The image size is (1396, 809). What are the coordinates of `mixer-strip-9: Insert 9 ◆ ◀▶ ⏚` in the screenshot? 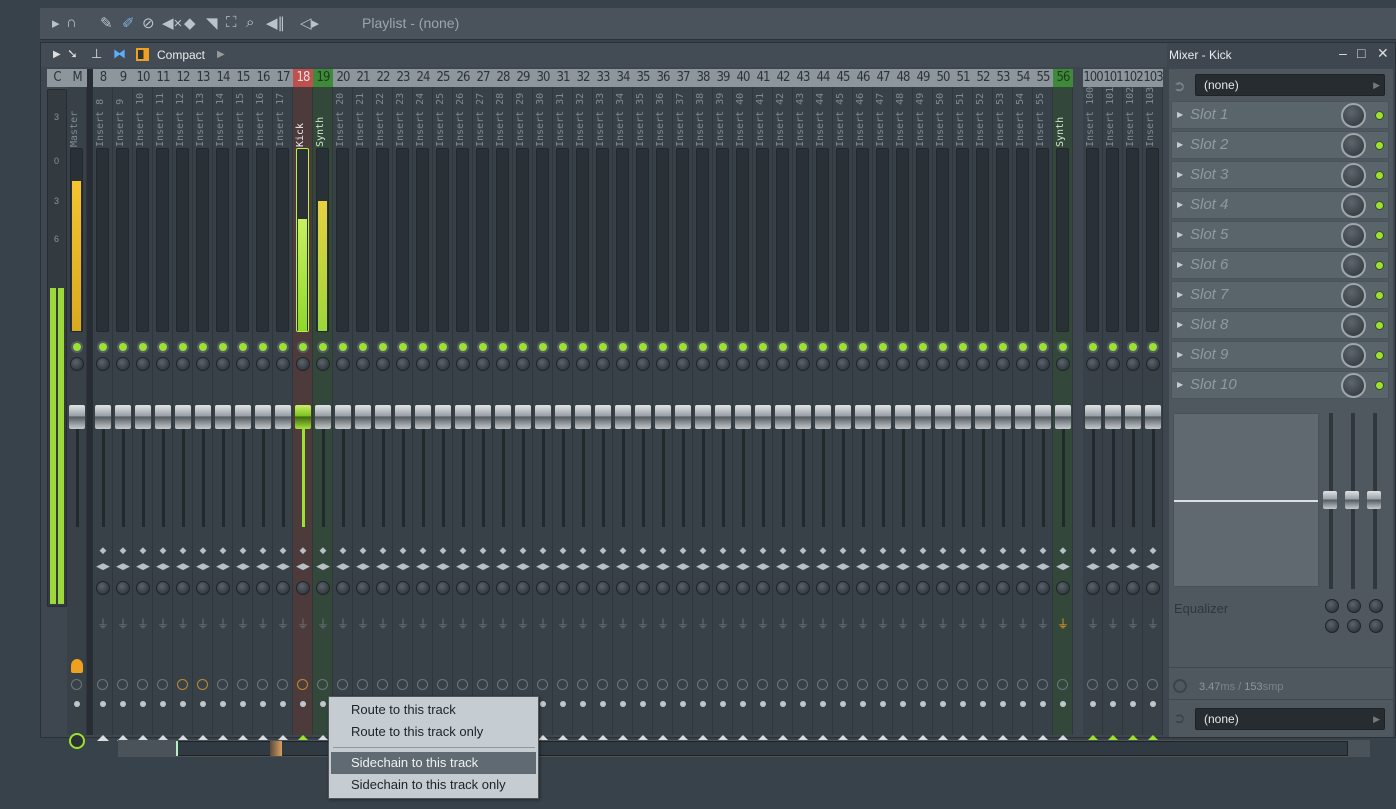 It's located at (123, 414).